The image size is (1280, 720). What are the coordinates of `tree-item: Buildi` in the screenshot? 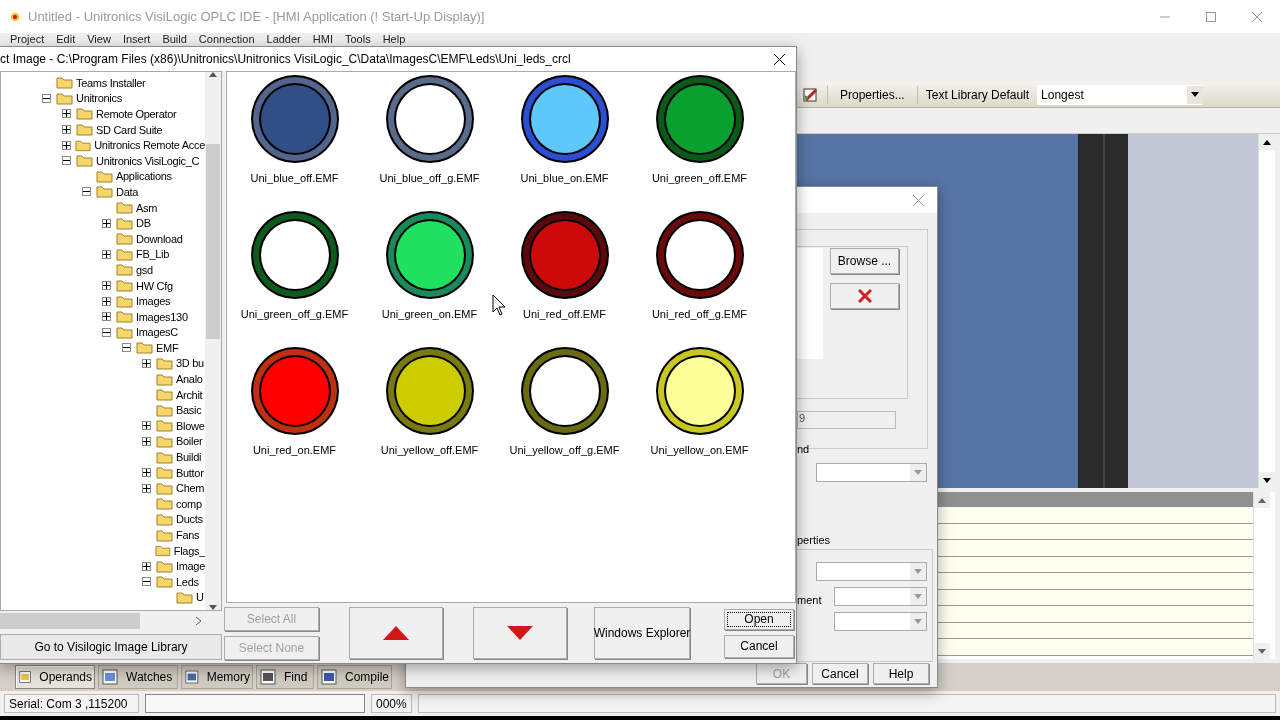 It's located at (103, 457).